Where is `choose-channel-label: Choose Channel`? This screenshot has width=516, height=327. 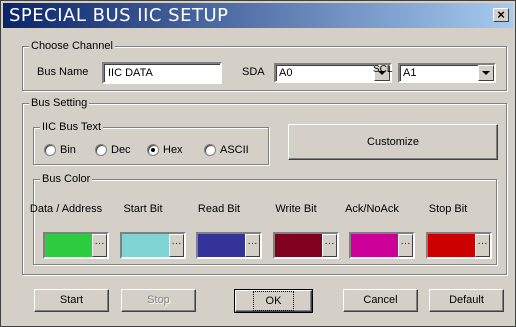
choose-channel-label: Choose Channel is located at coordinates (72, 46).